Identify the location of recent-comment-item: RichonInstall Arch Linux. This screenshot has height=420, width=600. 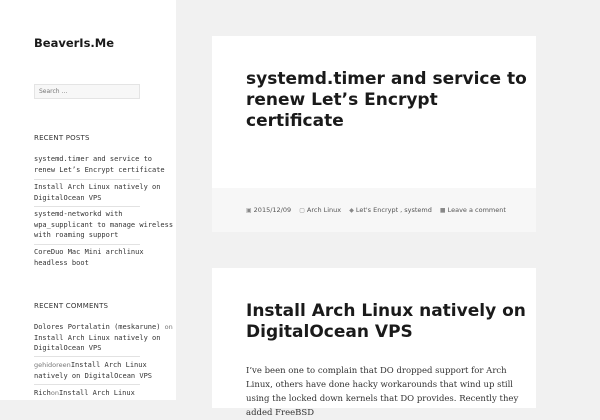
(104, 393).